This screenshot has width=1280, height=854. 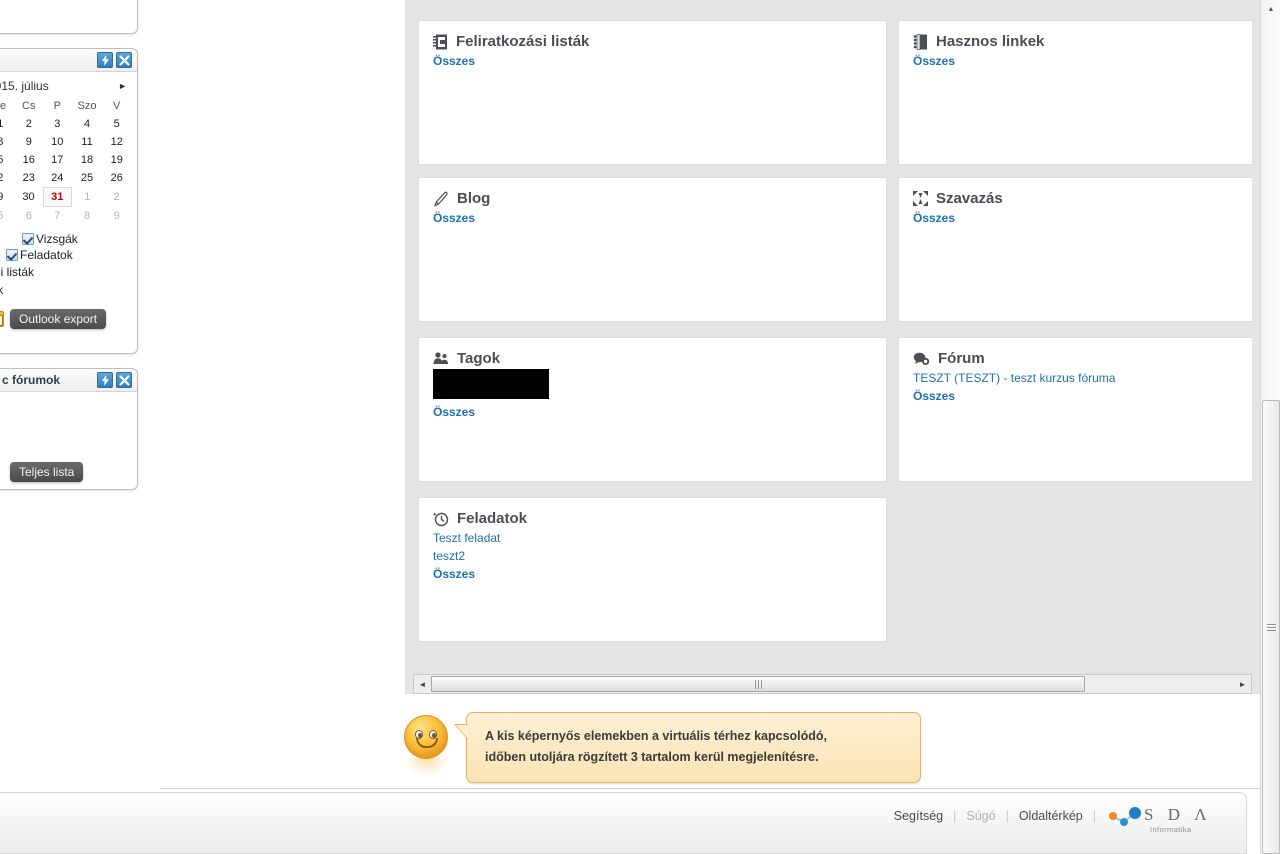 I want to click on calendar-day: 16, so click(x=29, y=160).